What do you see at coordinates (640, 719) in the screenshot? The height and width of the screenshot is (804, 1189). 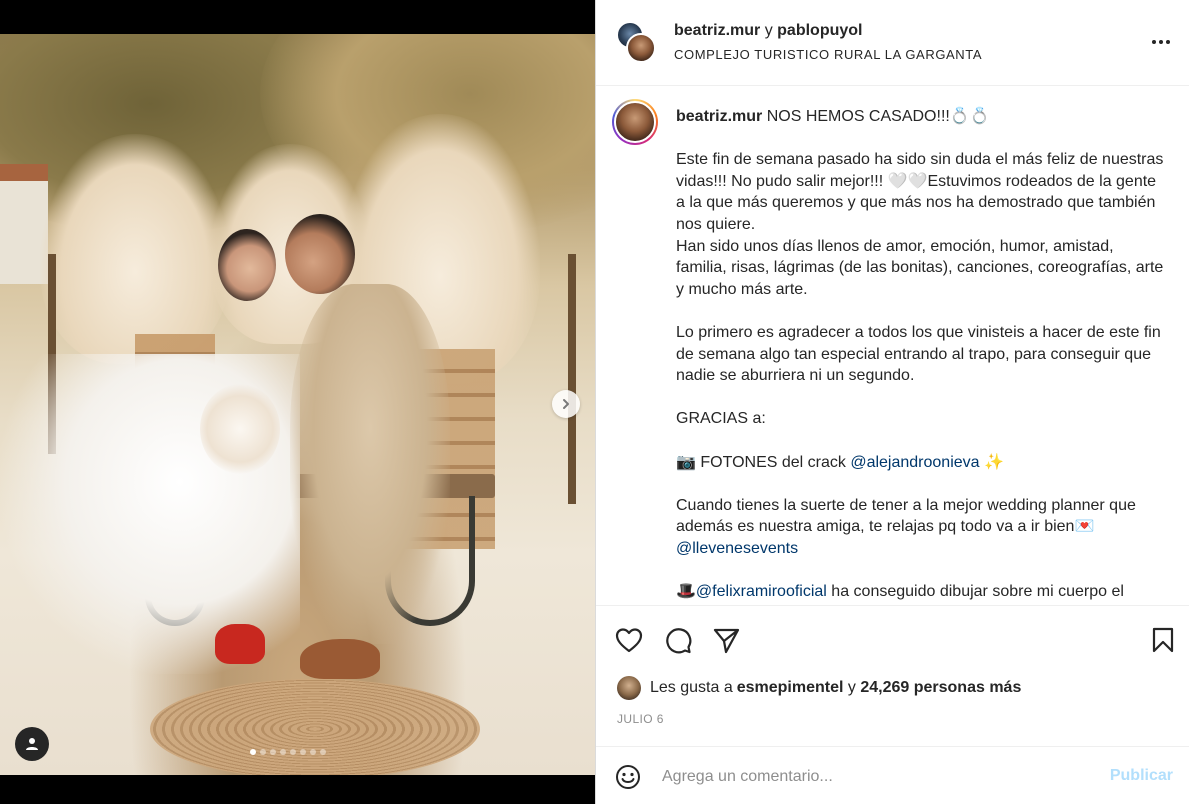 I see `post-date: JULIO 6` at bounding box center [640, 719].